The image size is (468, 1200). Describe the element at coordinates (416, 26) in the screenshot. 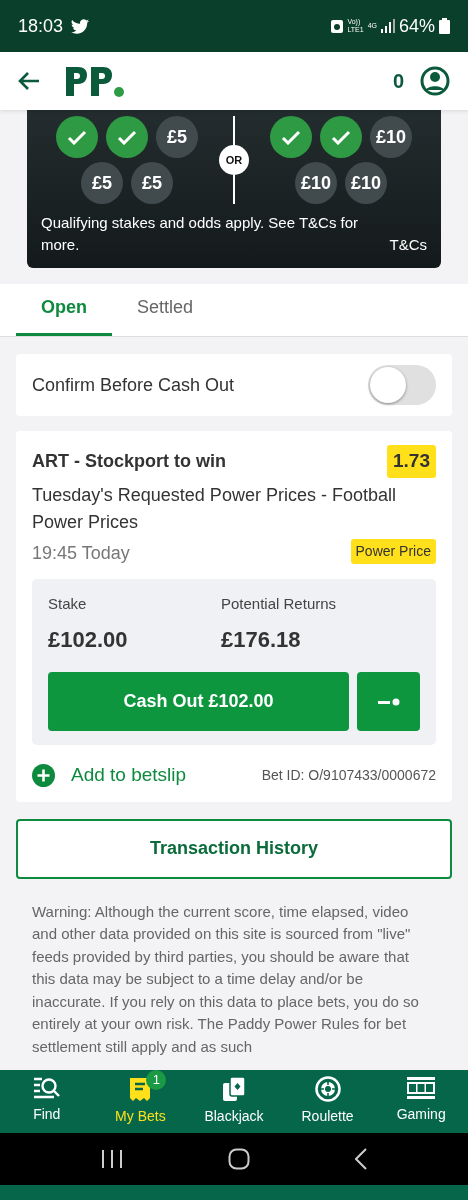

I see `battery-percent: 64%` at that location.